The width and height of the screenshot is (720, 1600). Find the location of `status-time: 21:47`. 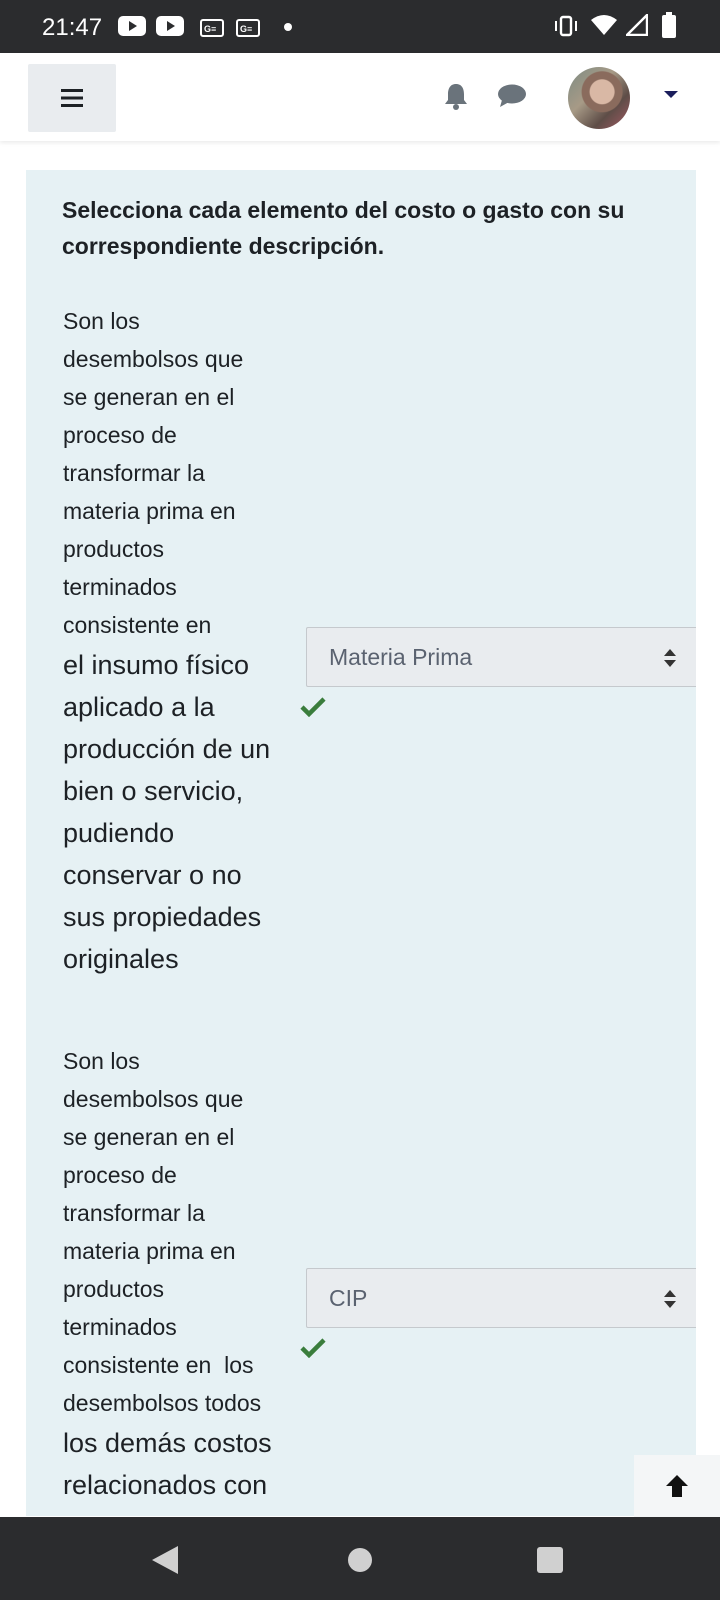

status-time: 21:47 is located at coordinates (72, 27).